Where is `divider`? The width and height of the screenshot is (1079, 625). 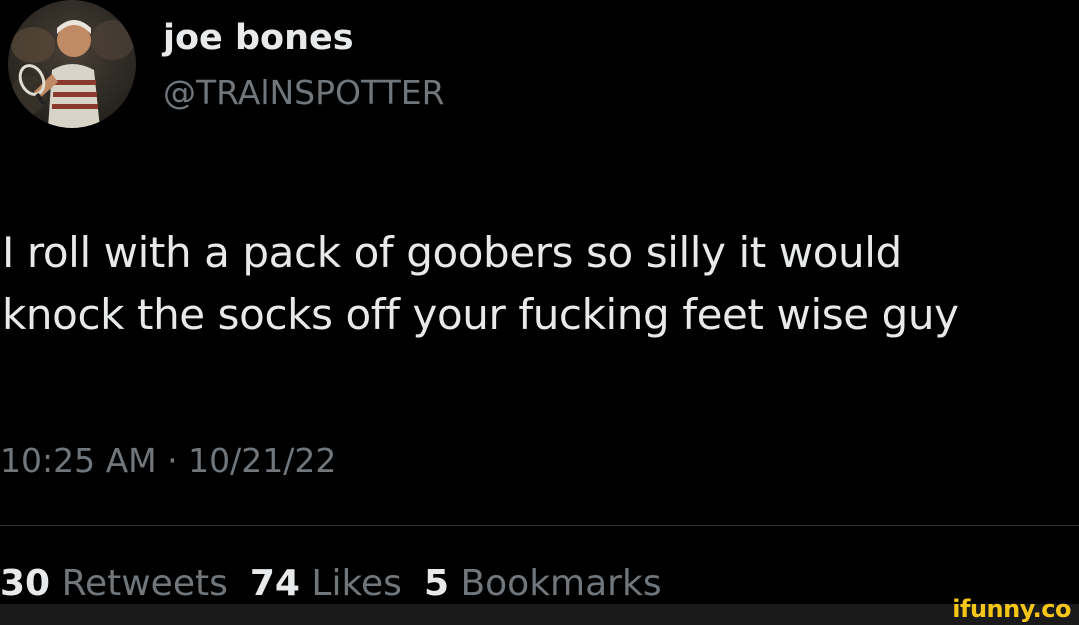
divider is located at coordinates (539, 525).